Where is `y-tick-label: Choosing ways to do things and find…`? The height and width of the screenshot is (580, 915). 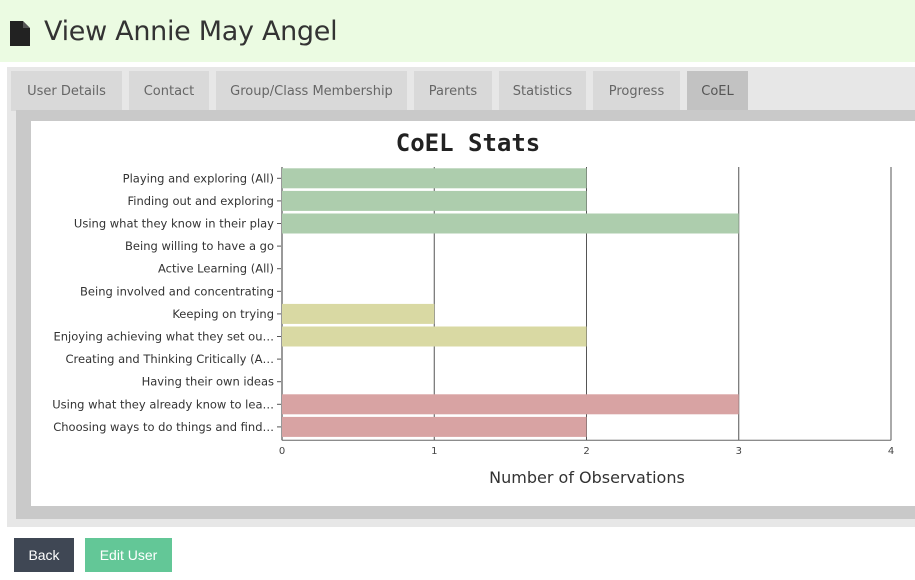 y-tick-label: Choosing ways to do things and find… is located at coordinates (163, 427).